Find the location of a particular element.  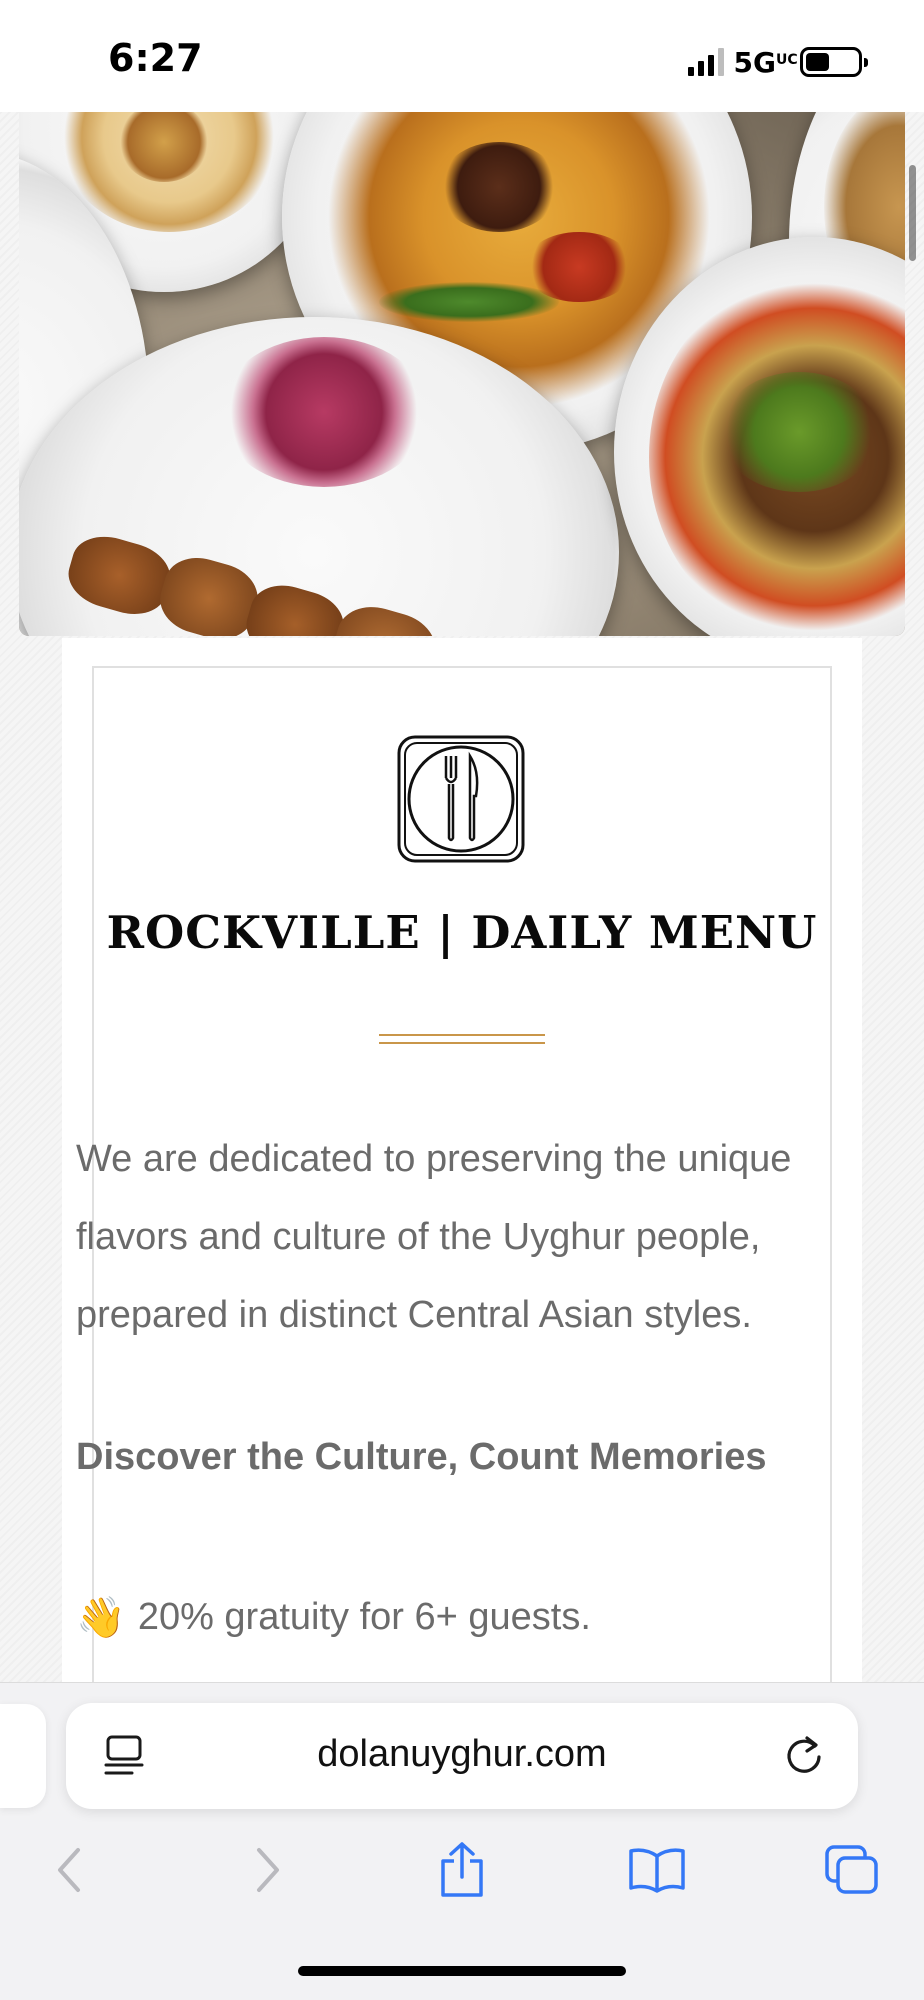

fork-knife-plate-icon is located at coordinates (461, 799).